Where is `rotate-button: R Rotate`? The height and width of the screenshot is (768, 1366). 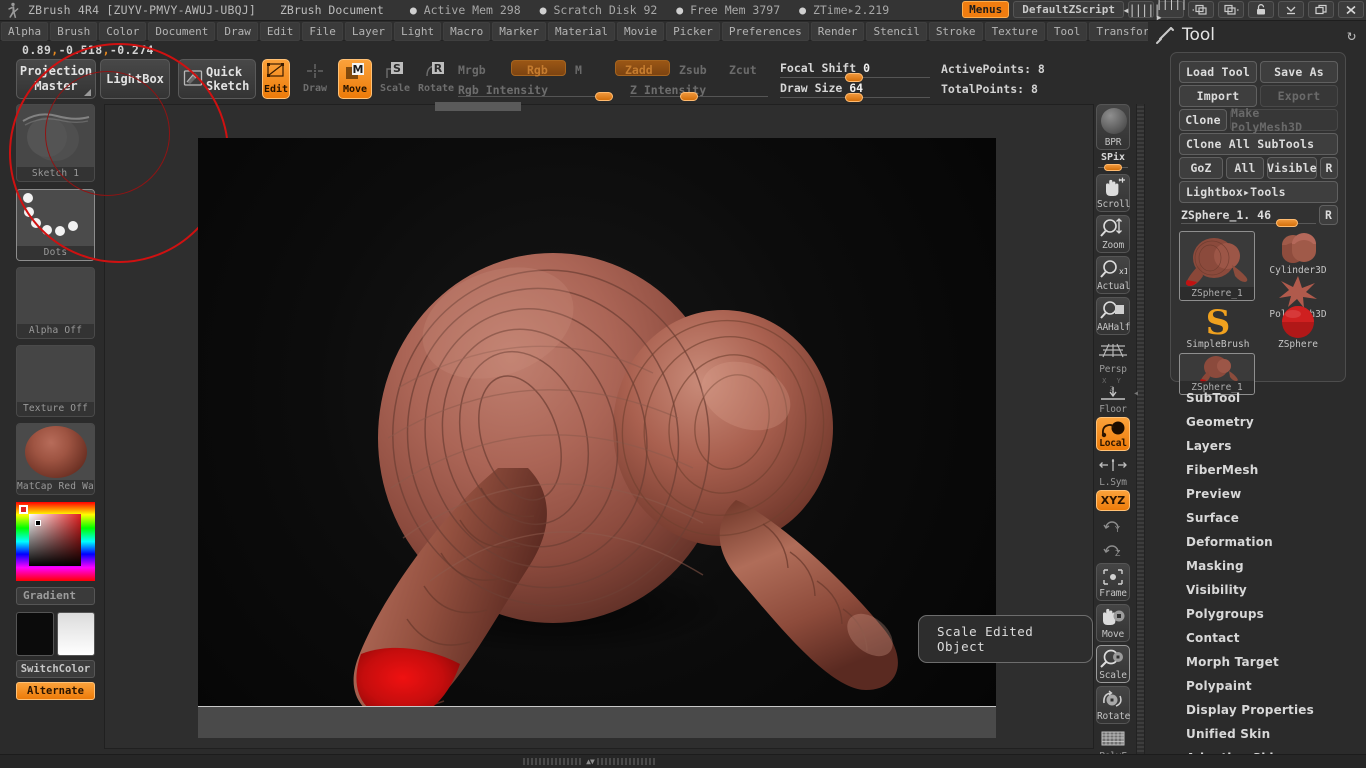
rotate-button: R Rotate is located at coordinates (436, 79).